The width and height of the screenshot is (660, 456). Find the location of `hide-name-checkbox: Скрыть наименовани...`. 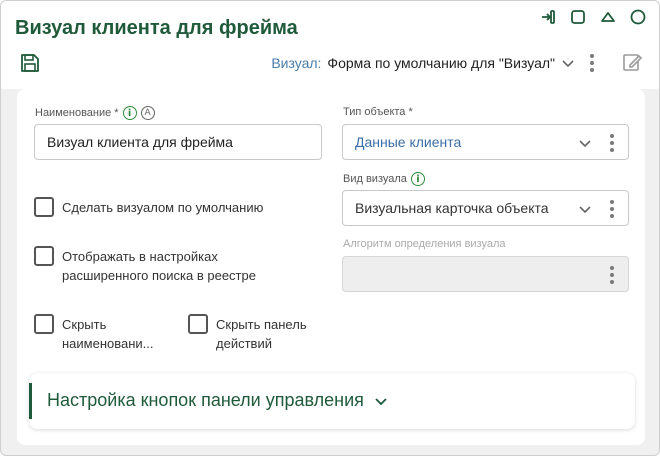

hide-name-checkbox: Скрыть наименовани... is located at coordinates (94, 333).